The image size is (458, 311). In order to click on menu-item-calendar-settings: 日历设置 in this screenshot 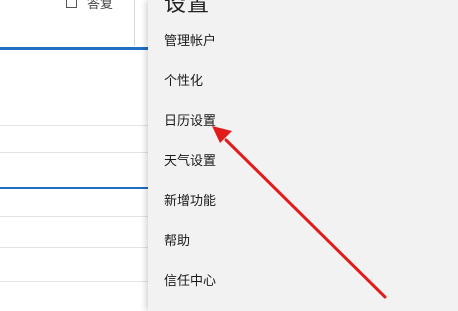, I will do `click(190, 122)`.